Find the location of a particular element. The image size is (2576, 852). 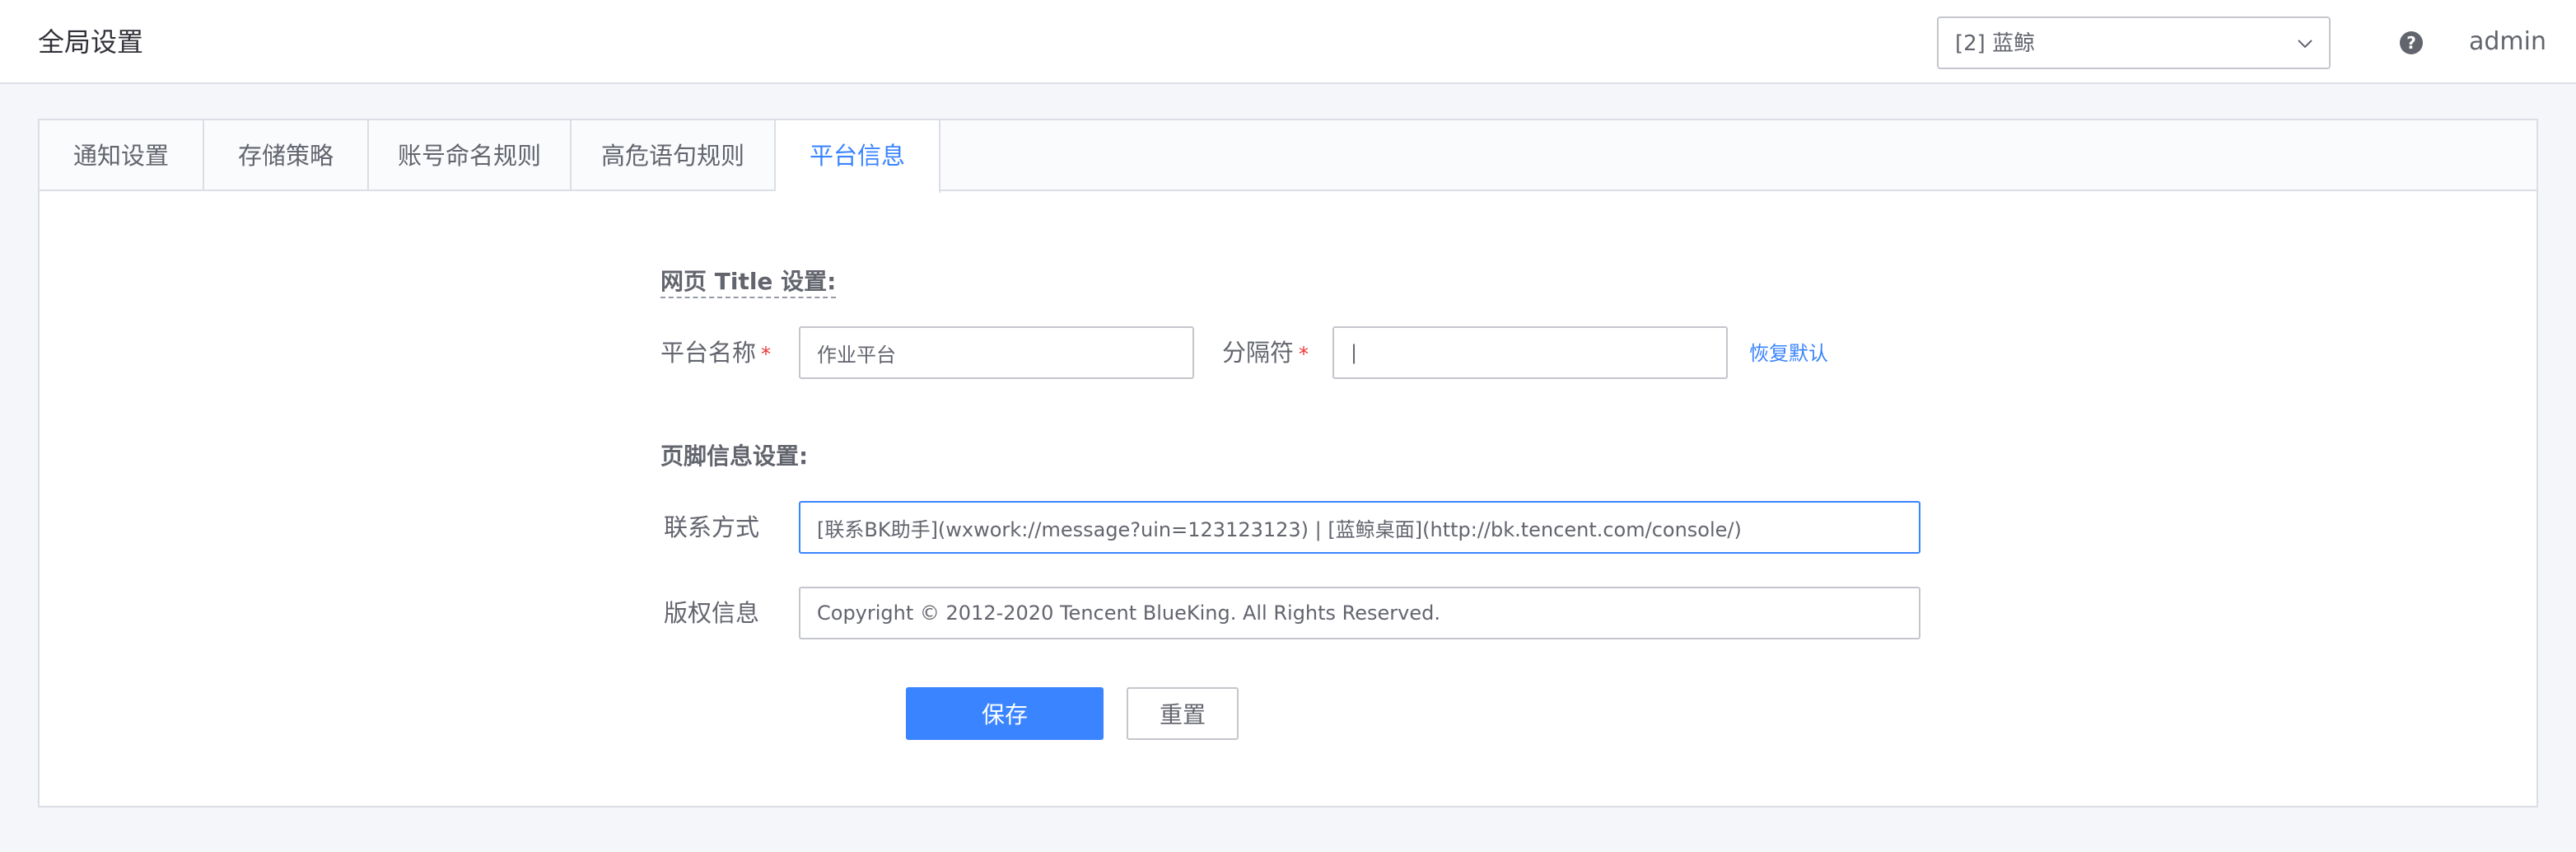

separator-label-text: 分隔符 is located at coordinates (1258, 353).